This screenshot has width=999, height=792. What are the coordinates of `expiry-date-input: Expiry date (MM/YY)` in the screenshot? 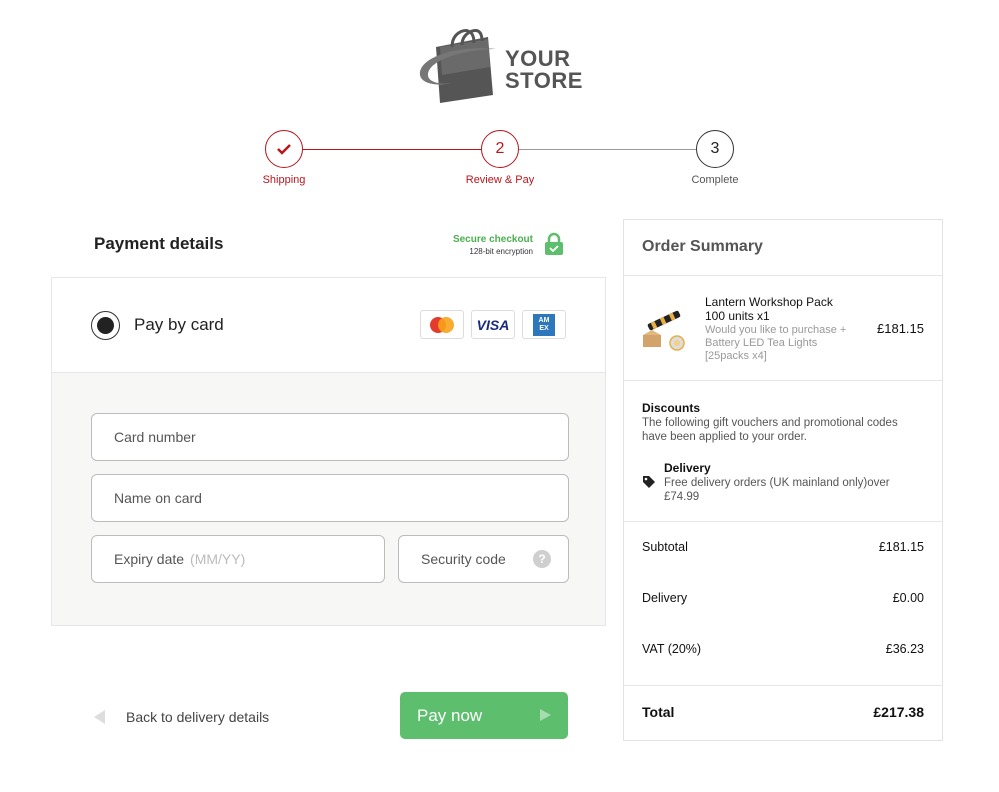 It's located at (238, 559).